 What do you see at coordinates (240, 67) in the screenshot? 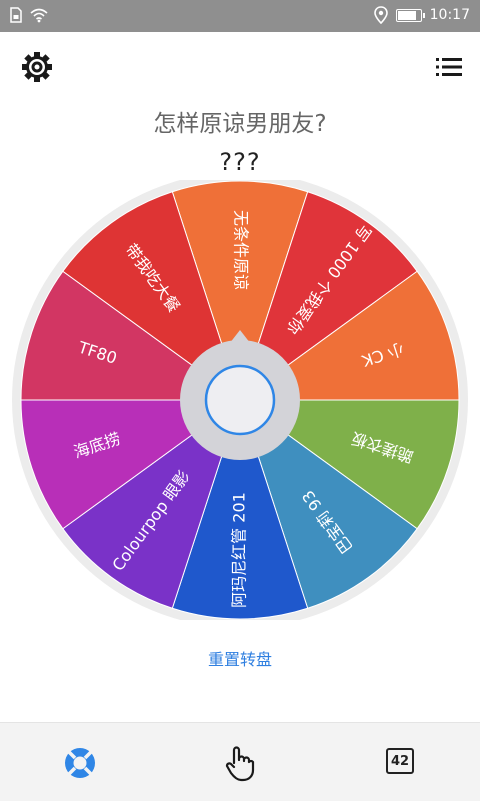
I see `top-bar` at bounding box center [240, 67].